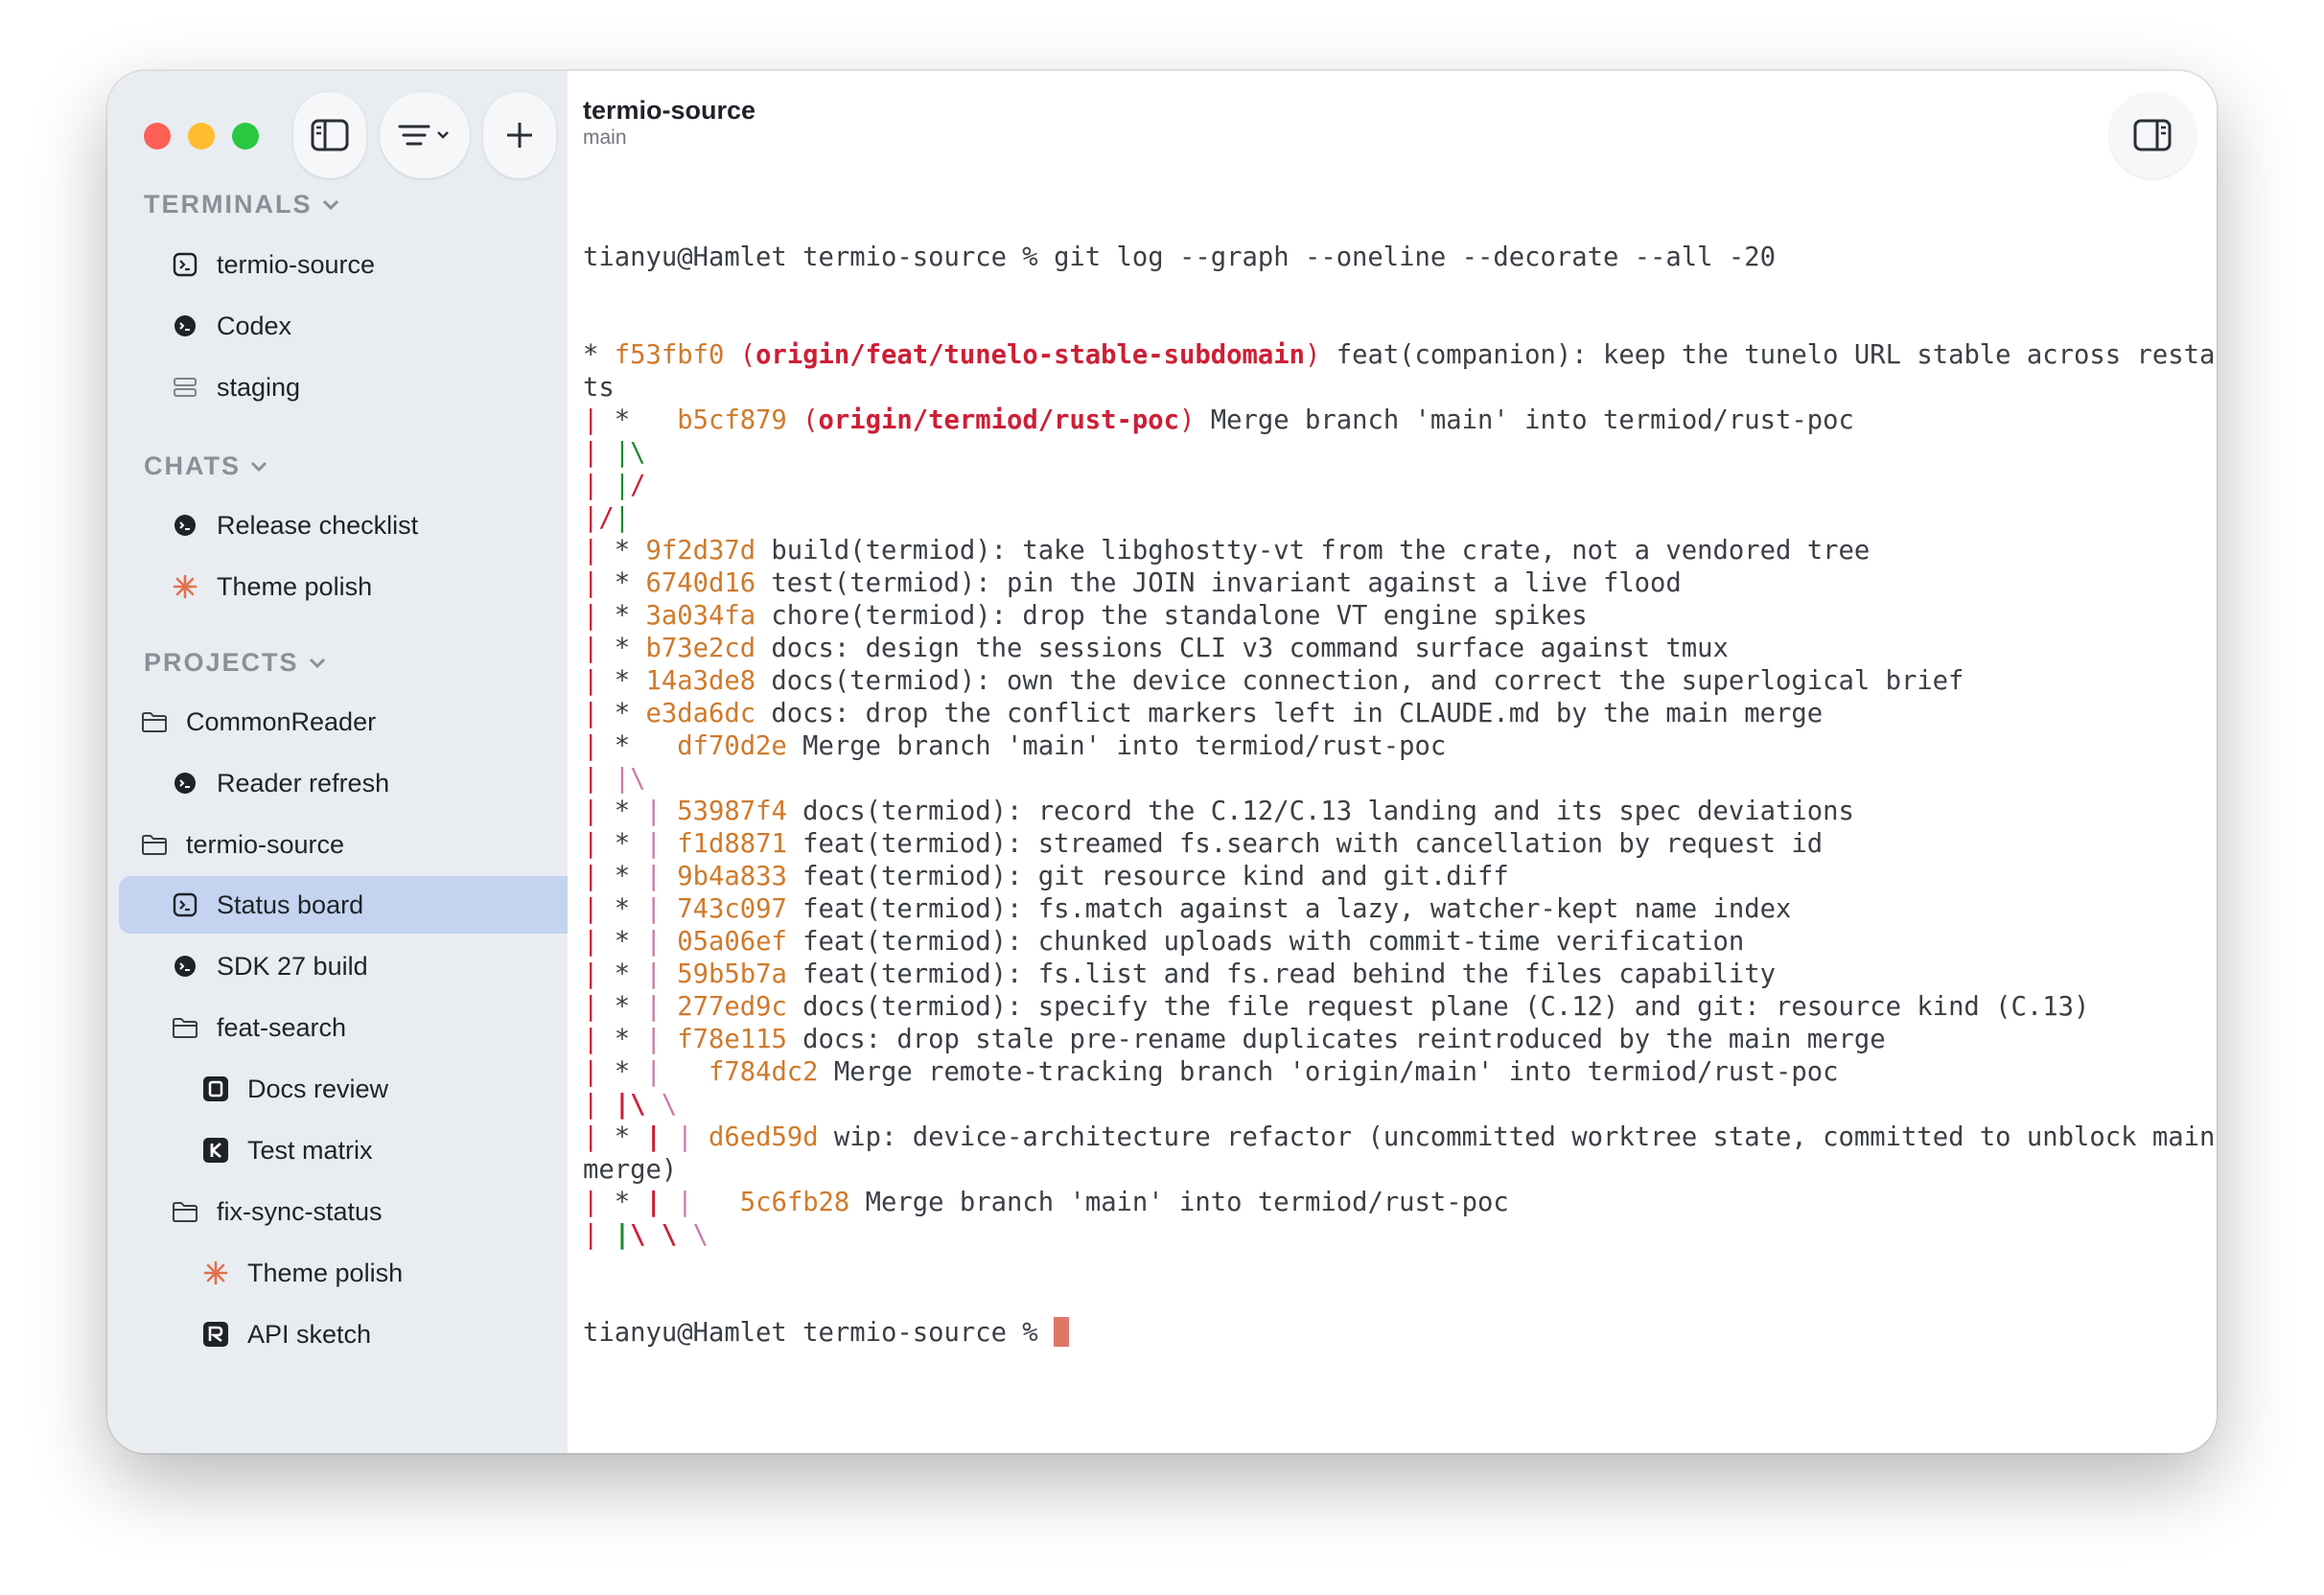  I want to click on worktree-feat-search: feat-search, so click(364, 1027).